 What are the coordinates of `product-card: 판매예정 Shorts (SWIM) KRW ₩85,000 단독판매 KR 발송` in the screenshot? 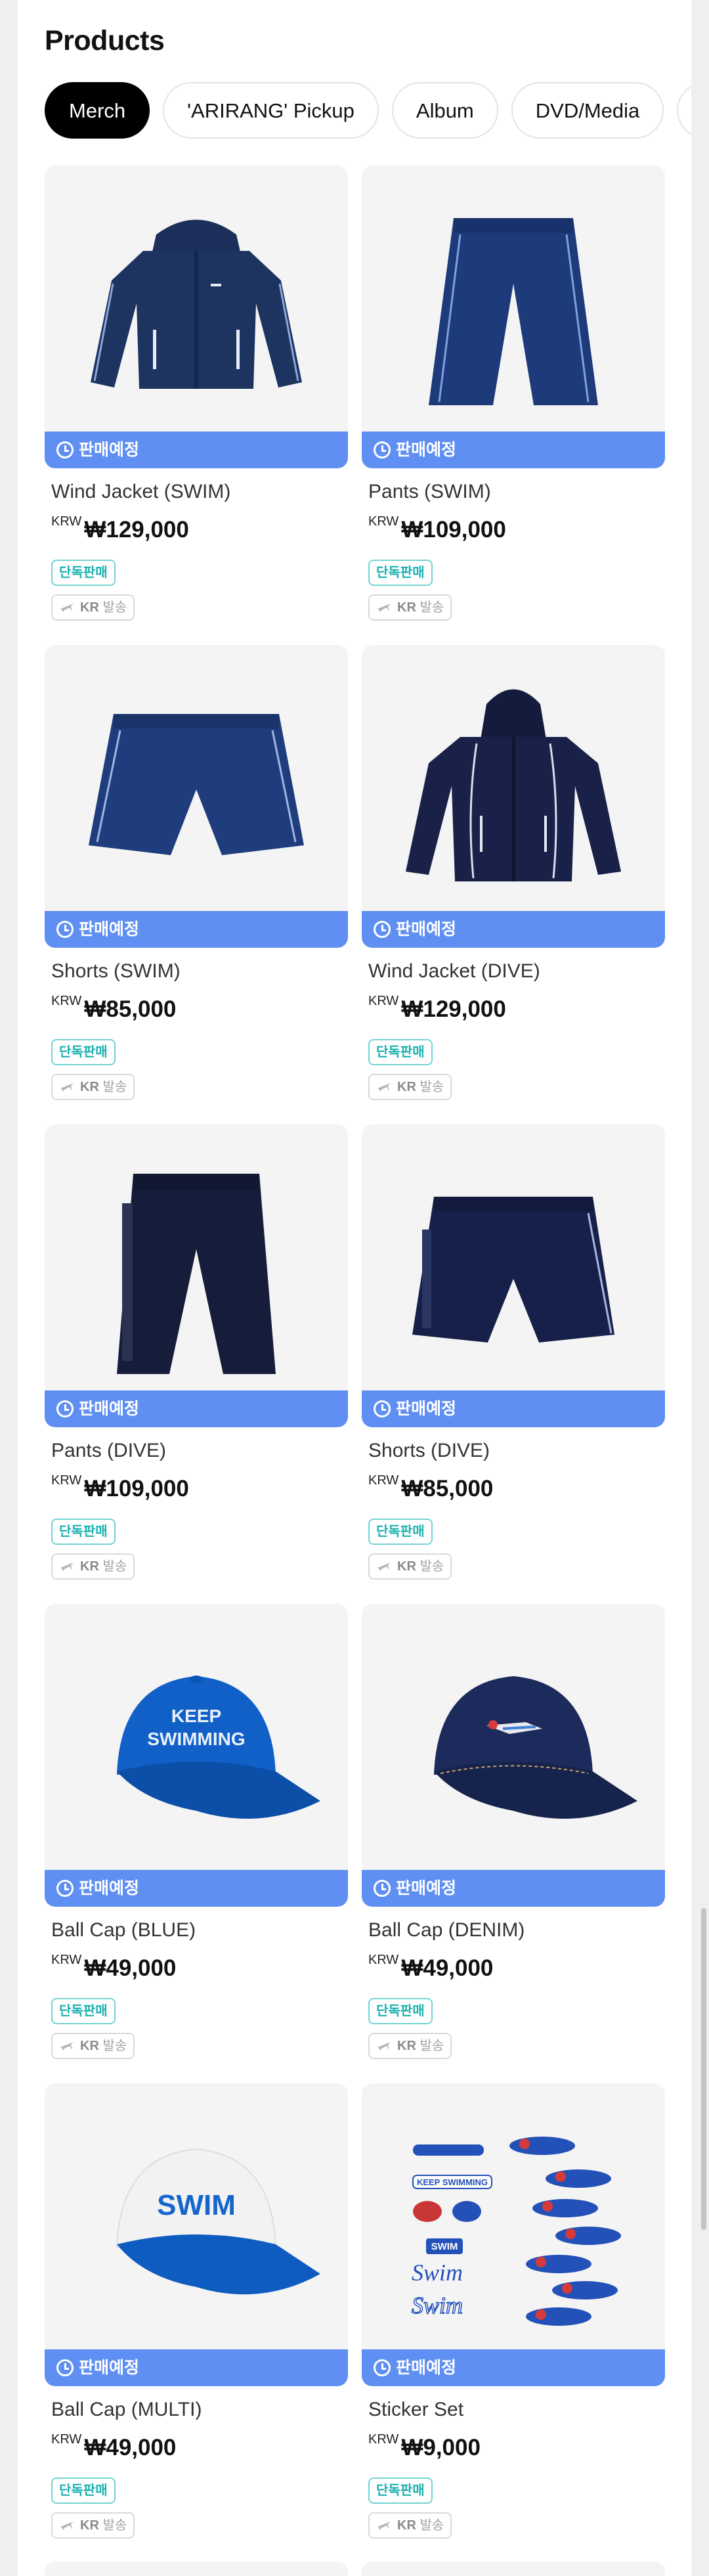 It's located at (196, 885).